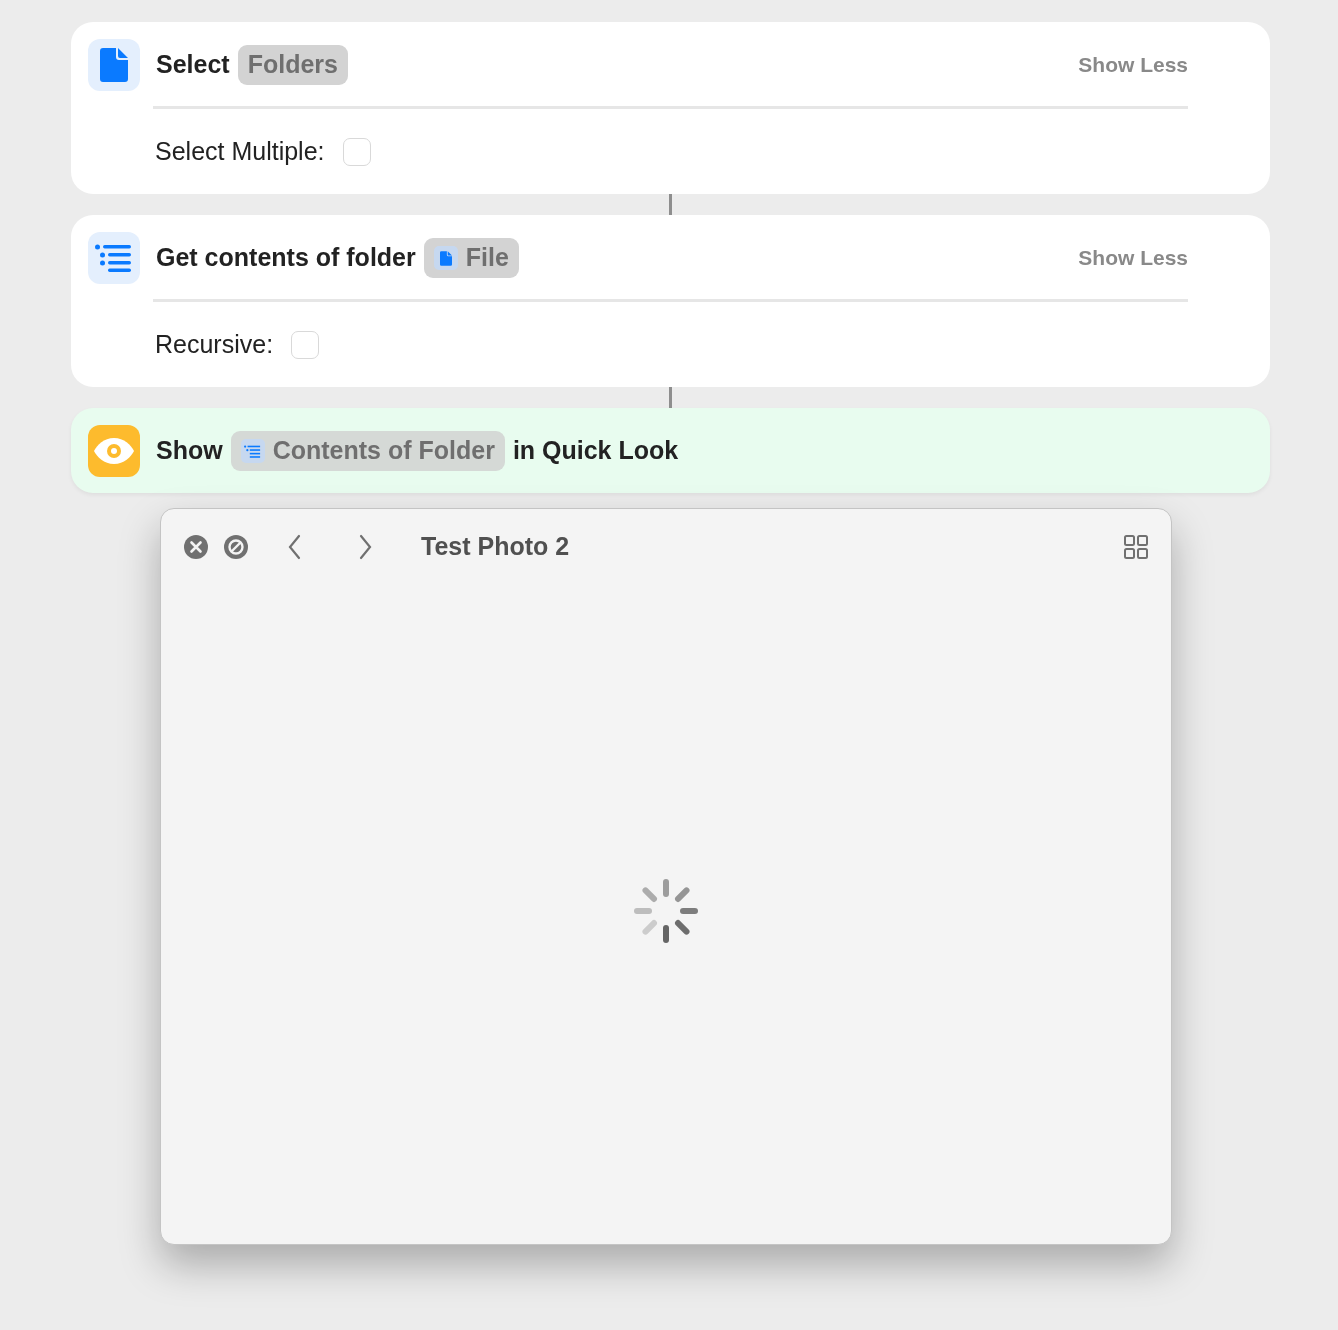  Describe the element at coordinates (365, 547) in the screenshot. I see `forward-icon` at that location.